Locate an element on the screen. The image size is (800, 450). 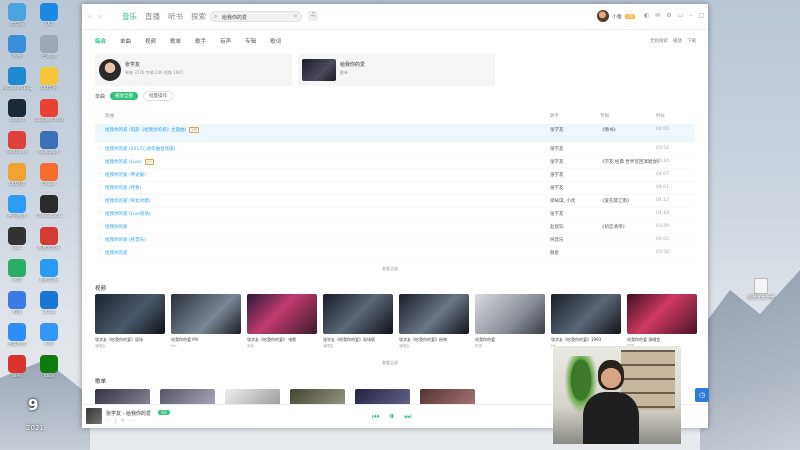
desktop-icon: Wallpaper is located at coordinates (49, 143).